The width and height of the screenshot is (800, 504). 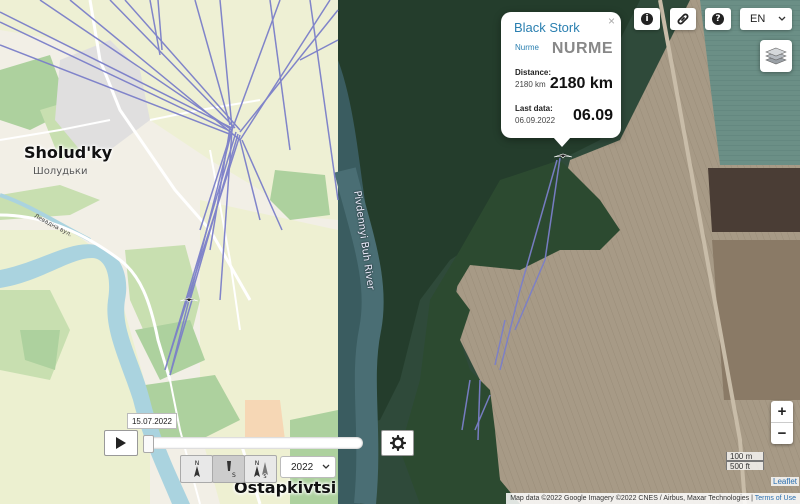 I want to click on popup-bird-name: NURME, so click(x=582, y=48).